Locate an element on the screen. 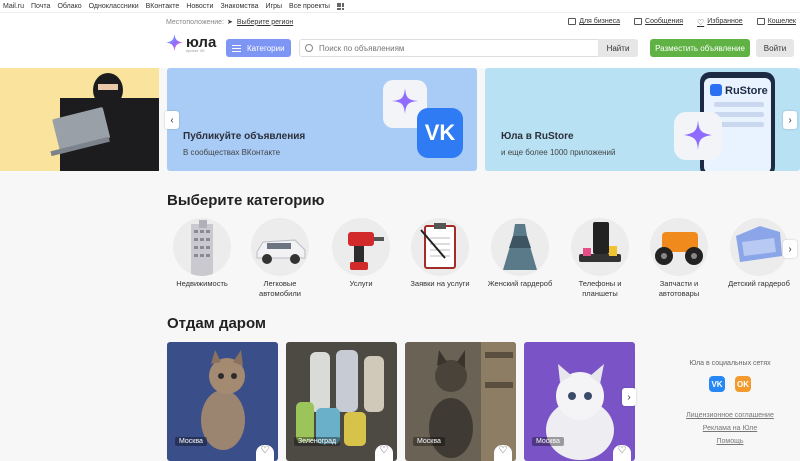 This screenshot has width=800, height=461. categories-title: Выберите категорию is located at coordinates (246, 200).